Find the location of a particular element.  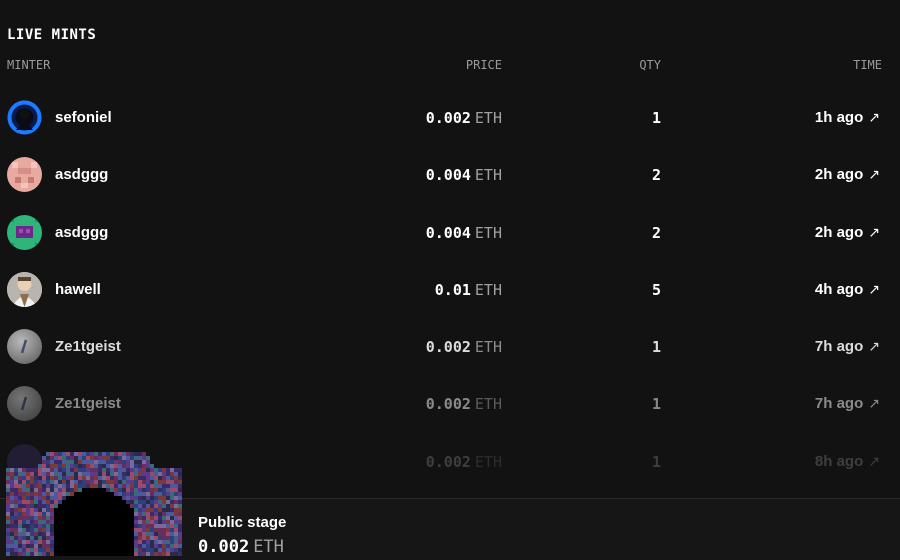

column-header-minter: MINTER is located at coordinates (29, 65).